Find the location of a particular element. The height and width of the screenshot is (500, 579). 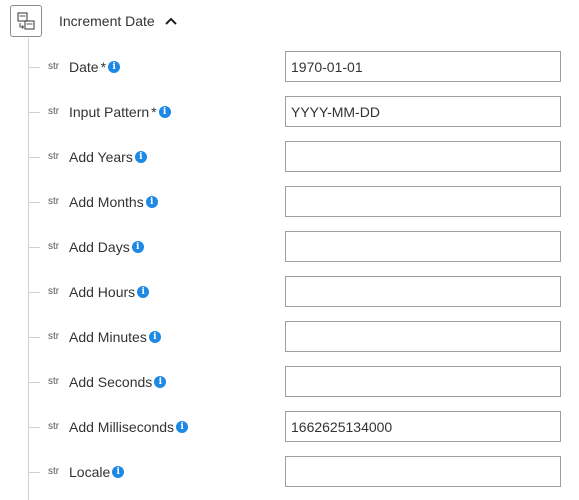

field-label-text: Add Months is located at coordinates (106, 202).